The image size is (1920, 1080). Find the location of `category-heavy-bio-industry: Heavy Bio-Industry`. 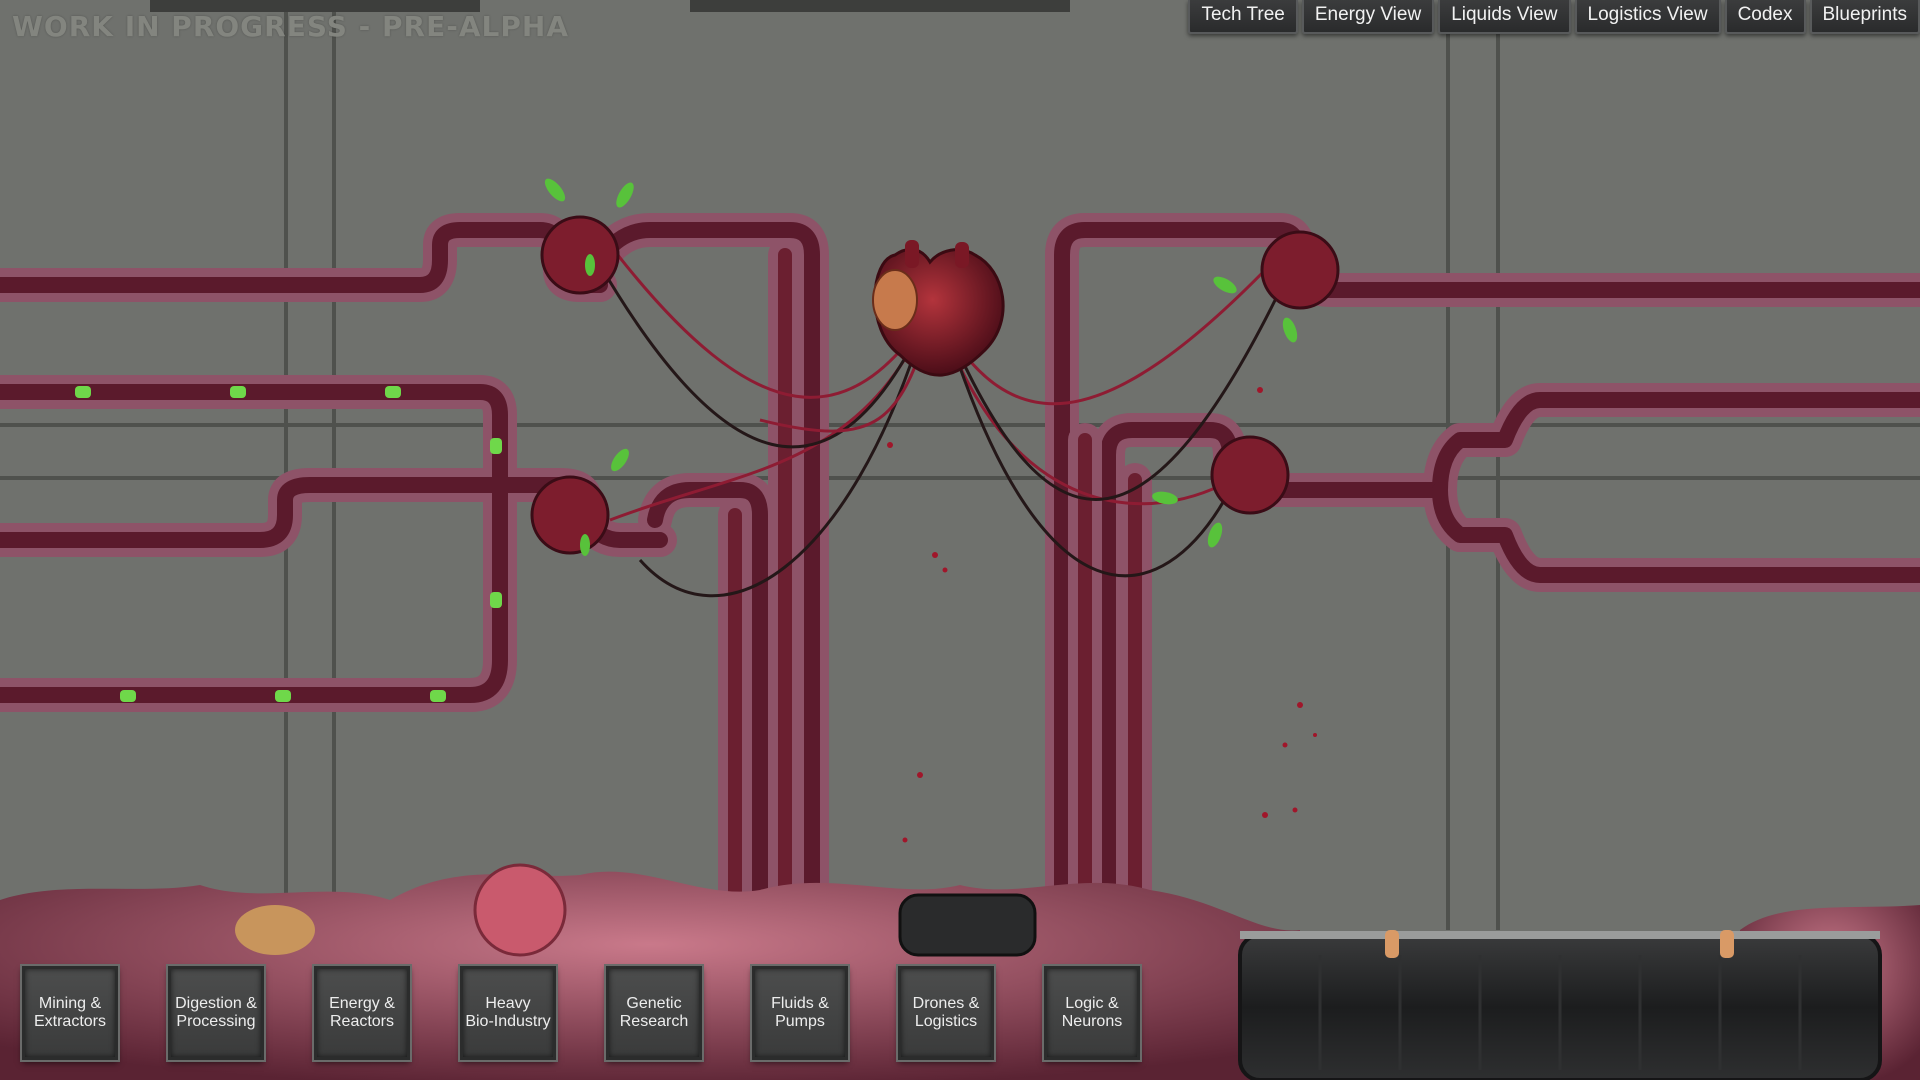

category-heavy-bio-industry: Heavy Bio-Industry is located at coordinates (508, 1013).